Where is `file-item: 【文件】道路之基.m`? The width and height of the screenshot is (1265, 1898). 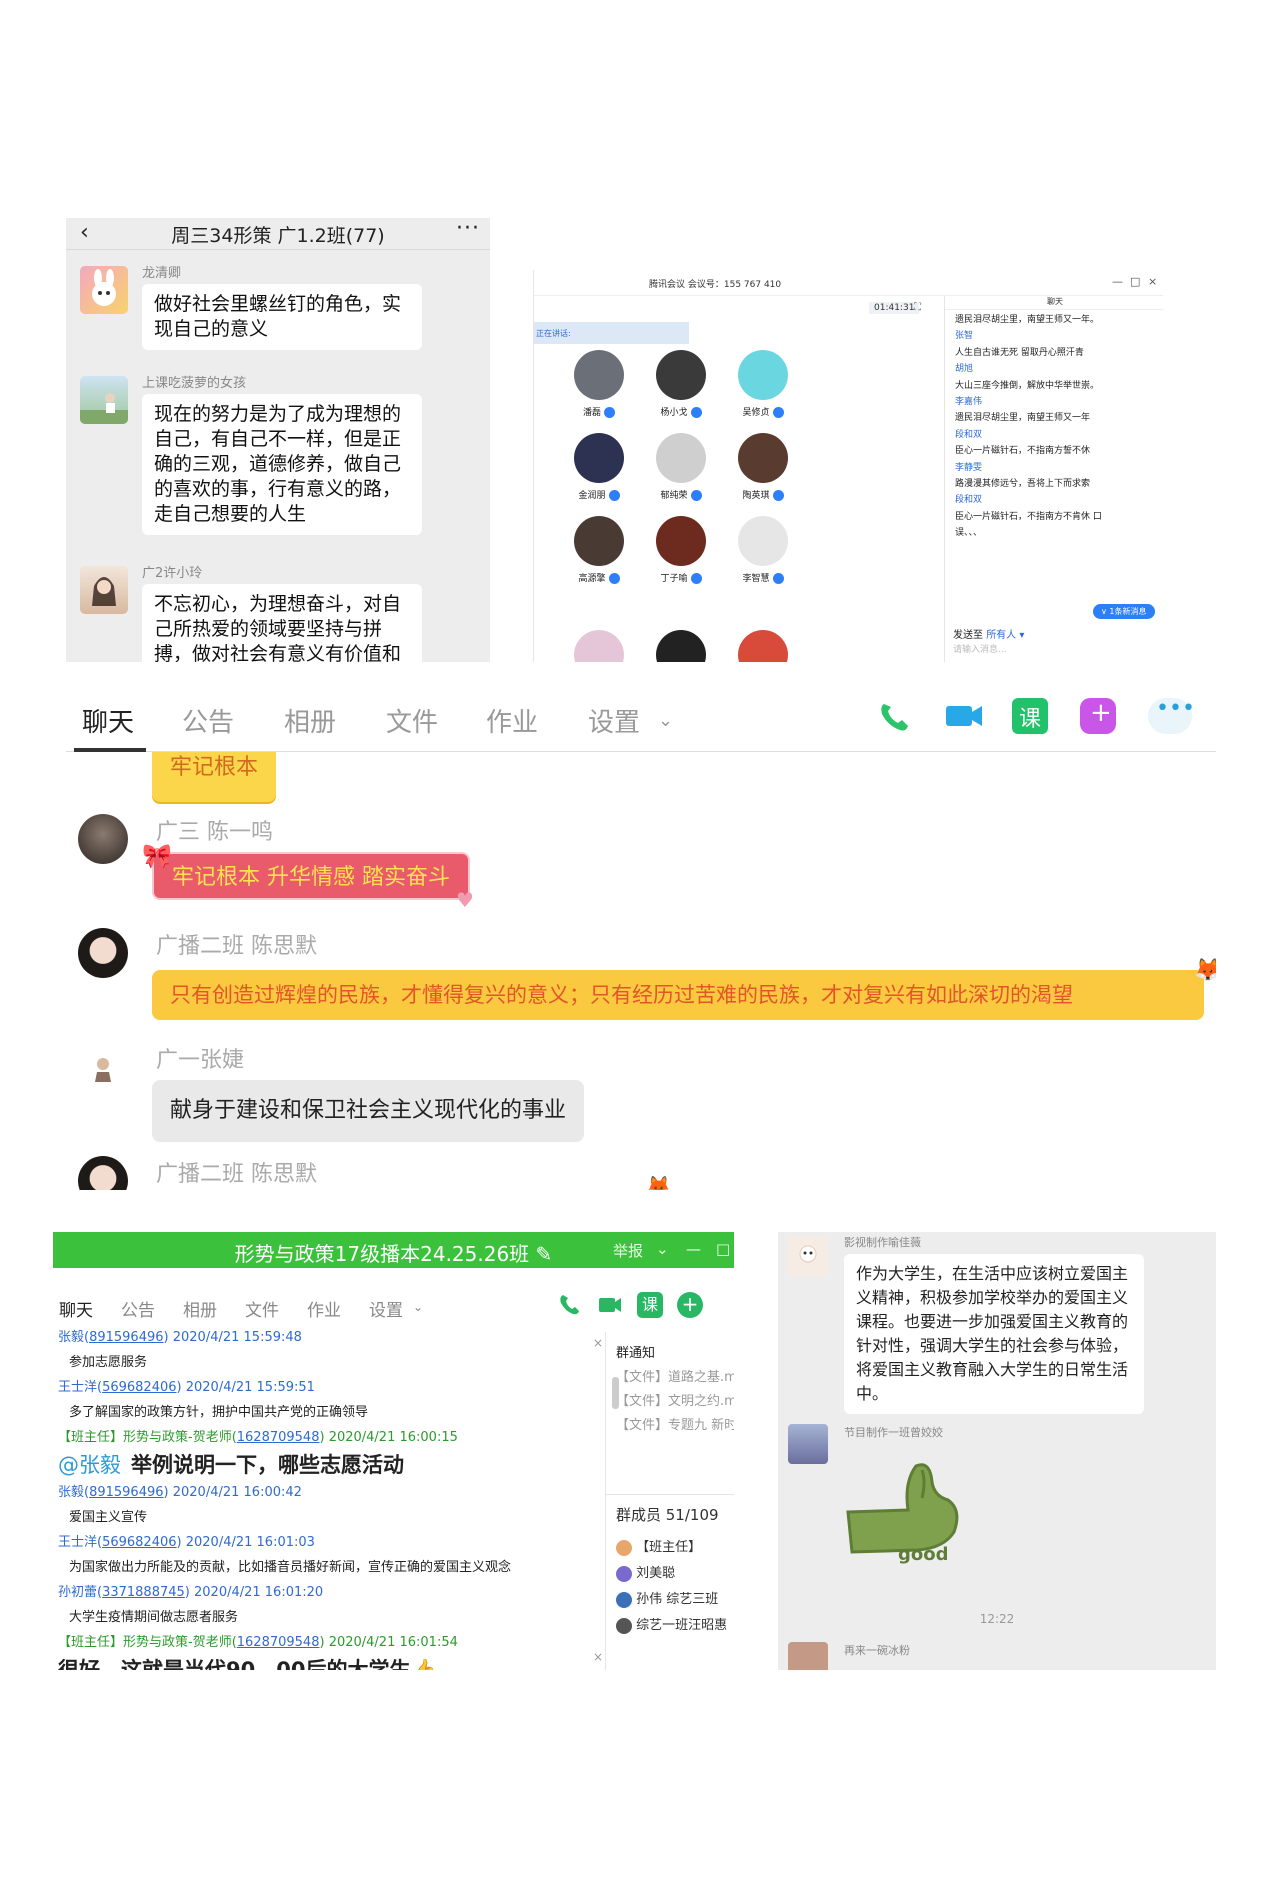 file-item: 【文件】道路之基.m is located at coordinates (675, 1375).